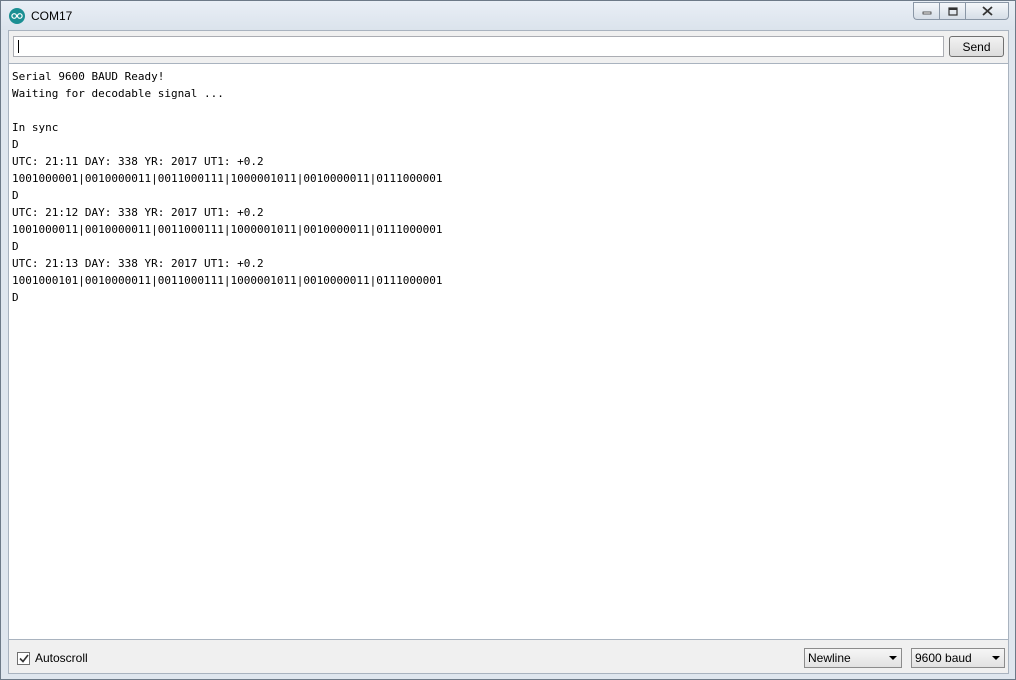  I want to click on baud-rate-select: 9600 baud, so click(958, 658).